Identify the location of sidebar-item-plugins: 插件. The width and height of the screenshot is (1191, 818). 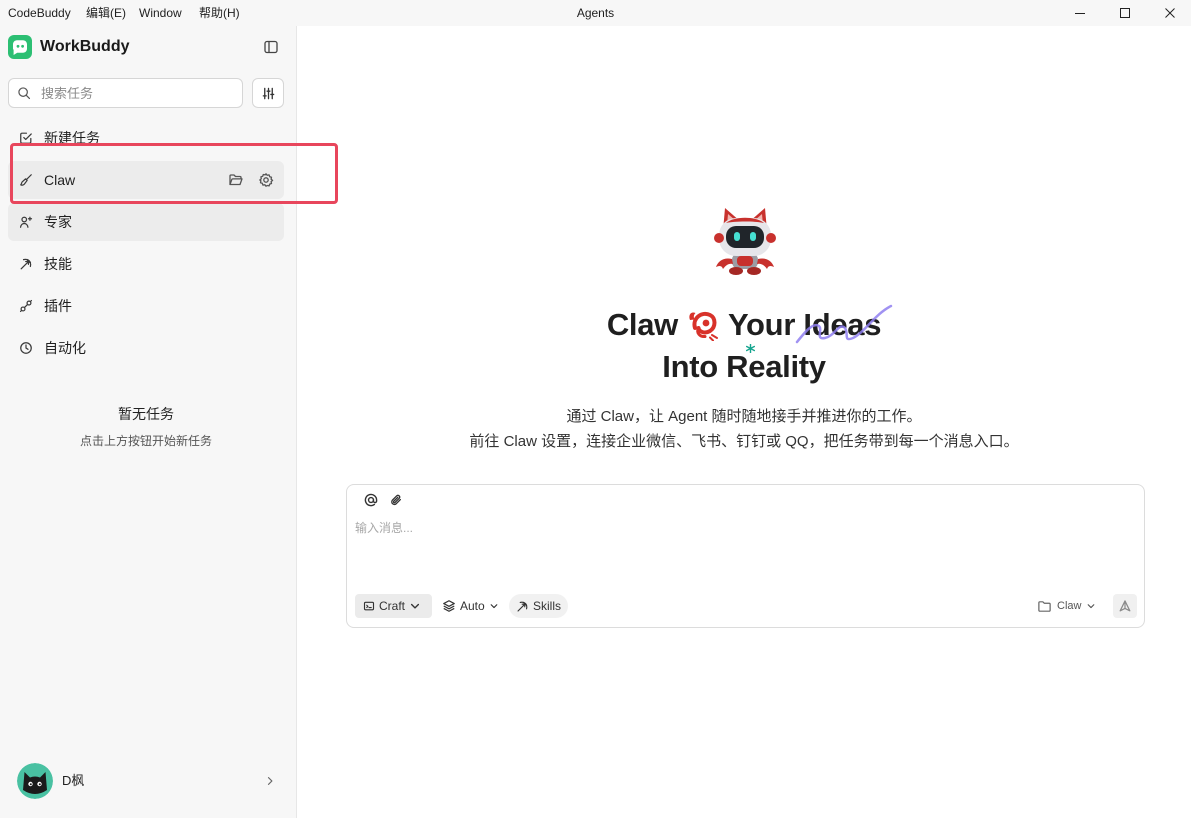
(146, 306).